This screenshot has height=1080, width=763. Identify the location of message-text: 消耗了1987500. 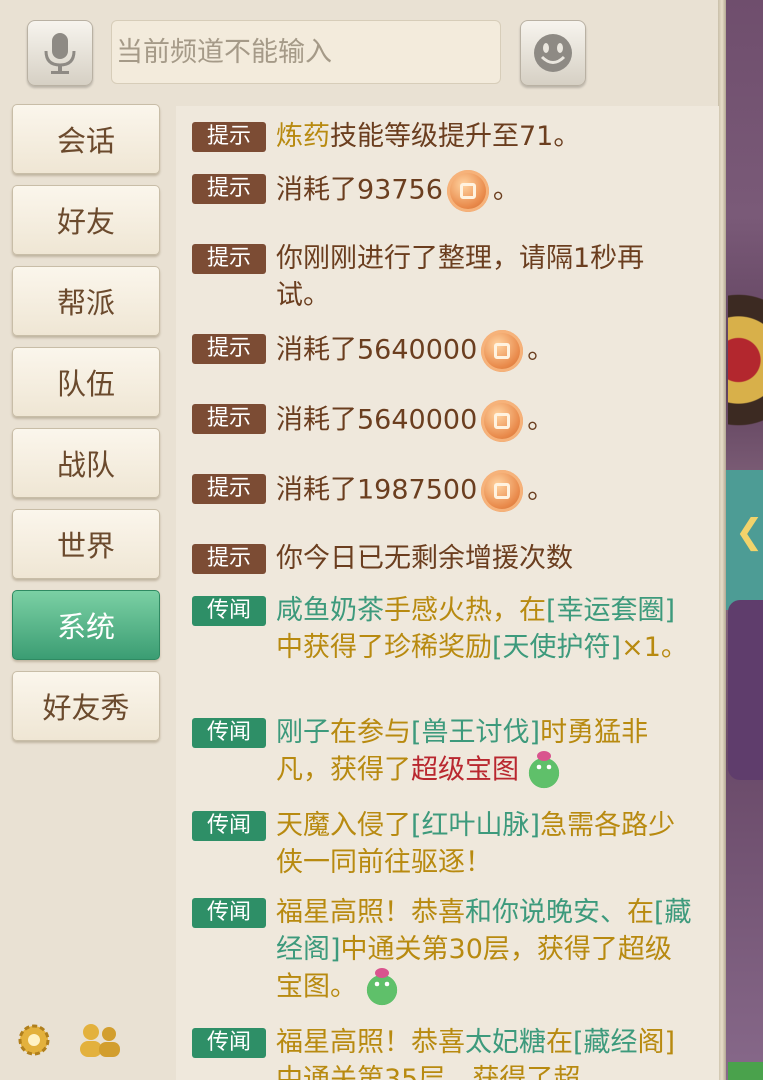
(377, 490).